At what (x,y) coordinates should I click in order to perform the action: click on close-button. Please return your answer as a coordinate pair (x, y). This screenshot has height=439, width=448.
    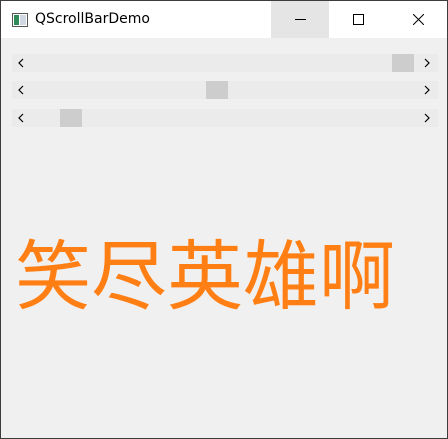
    Looking at the image, I should click on (418, 19).